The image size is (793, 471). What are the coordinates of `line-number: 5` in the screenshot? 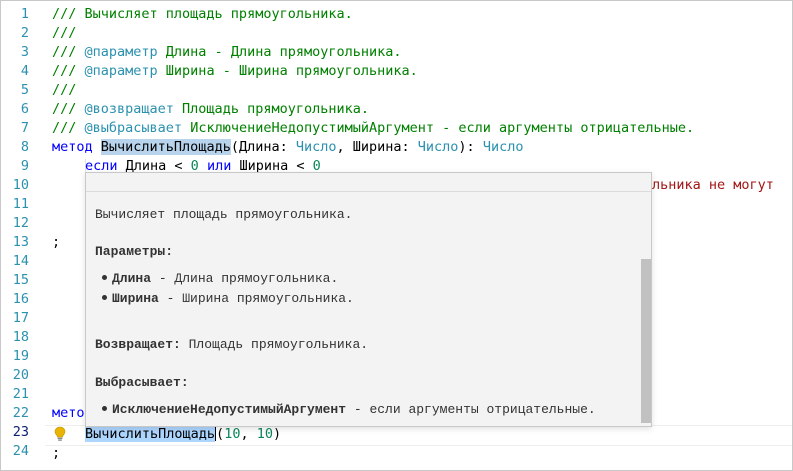 It's located at (24, 90).